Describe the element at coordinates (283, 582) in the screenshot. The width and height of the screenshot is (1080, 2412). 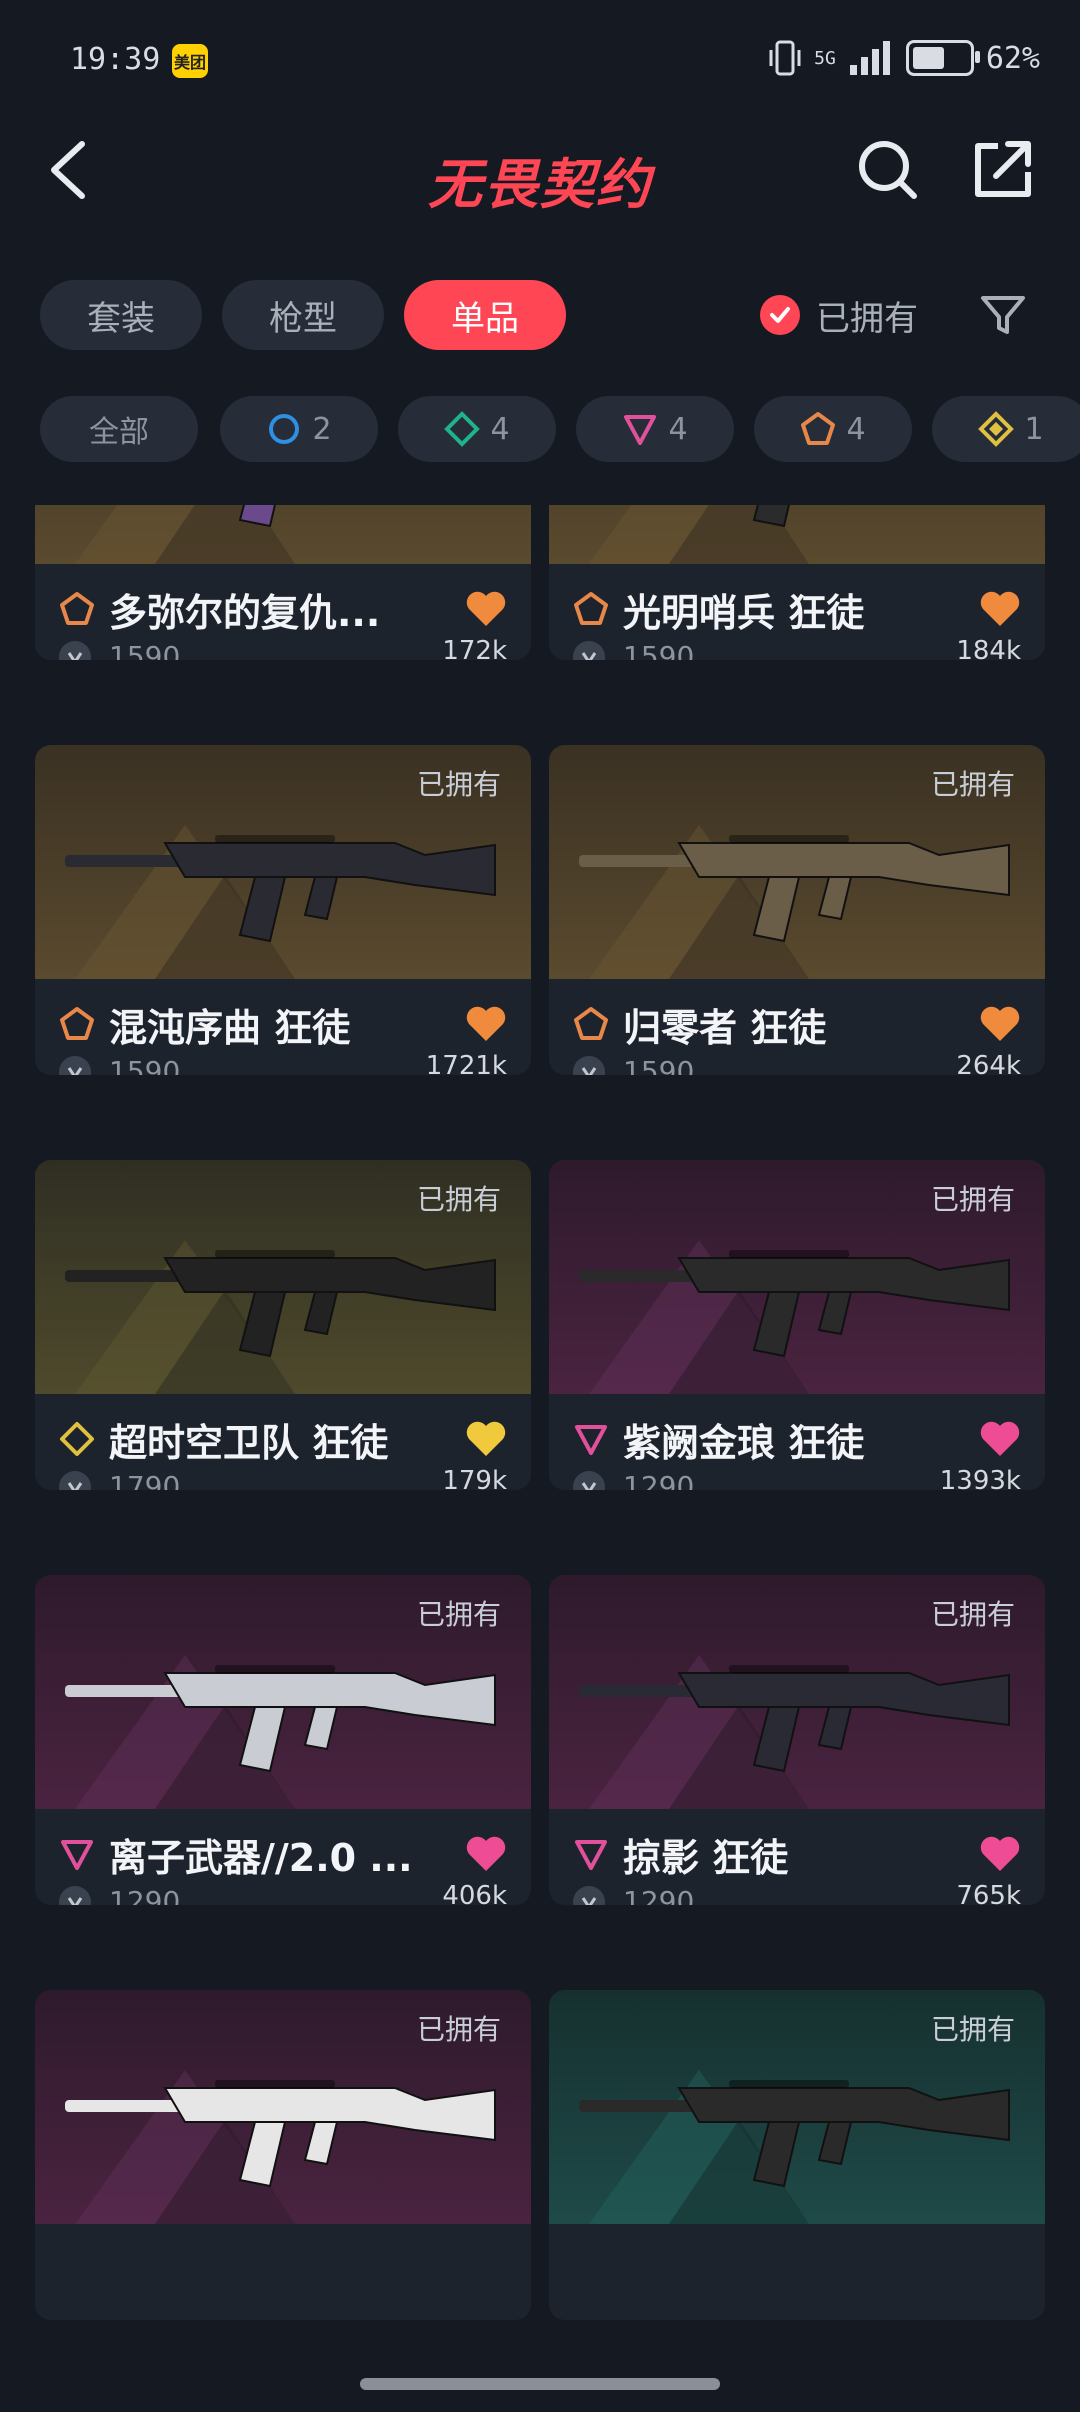
I see `item-card: 多弥尔的复仇... 1590 172k` at that location.